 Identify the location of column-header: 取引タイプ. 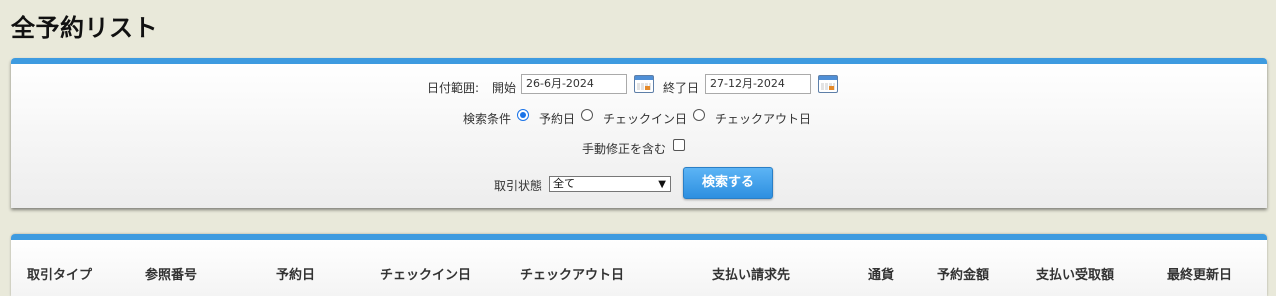
(59, 273).